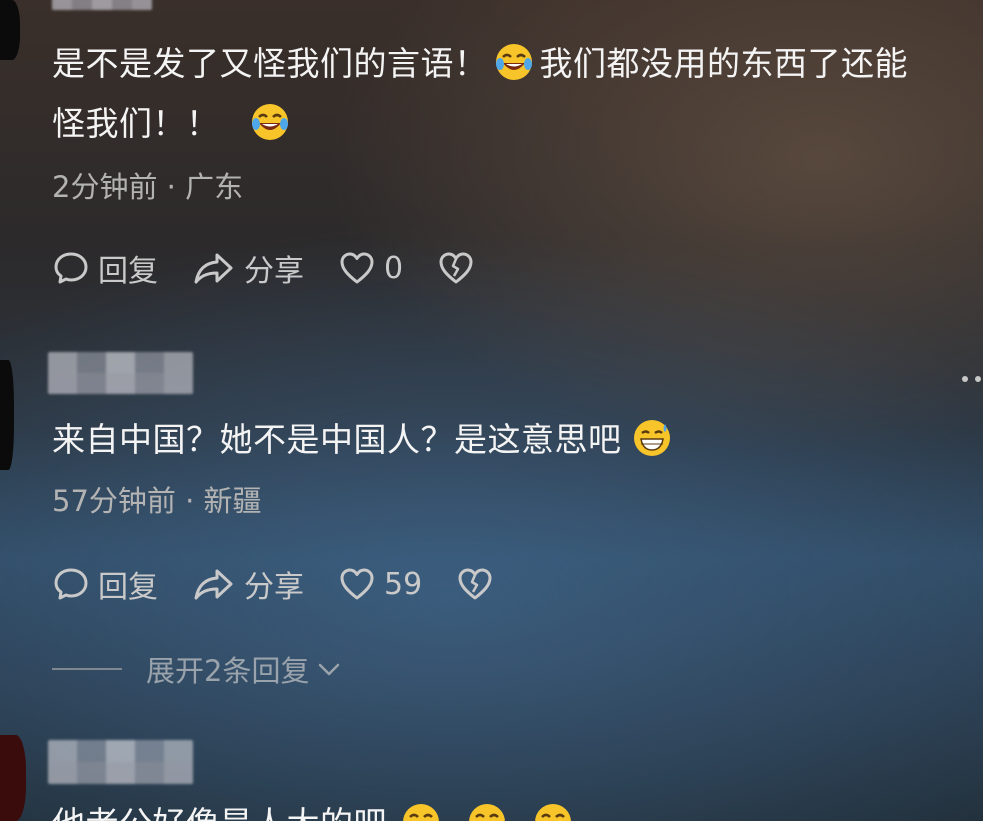 This screenshot has height=821, width=983. Describe the element at coordinates (651, 438) in the screenshot. I see `grinning-sweat-emoji-icon` at that location.